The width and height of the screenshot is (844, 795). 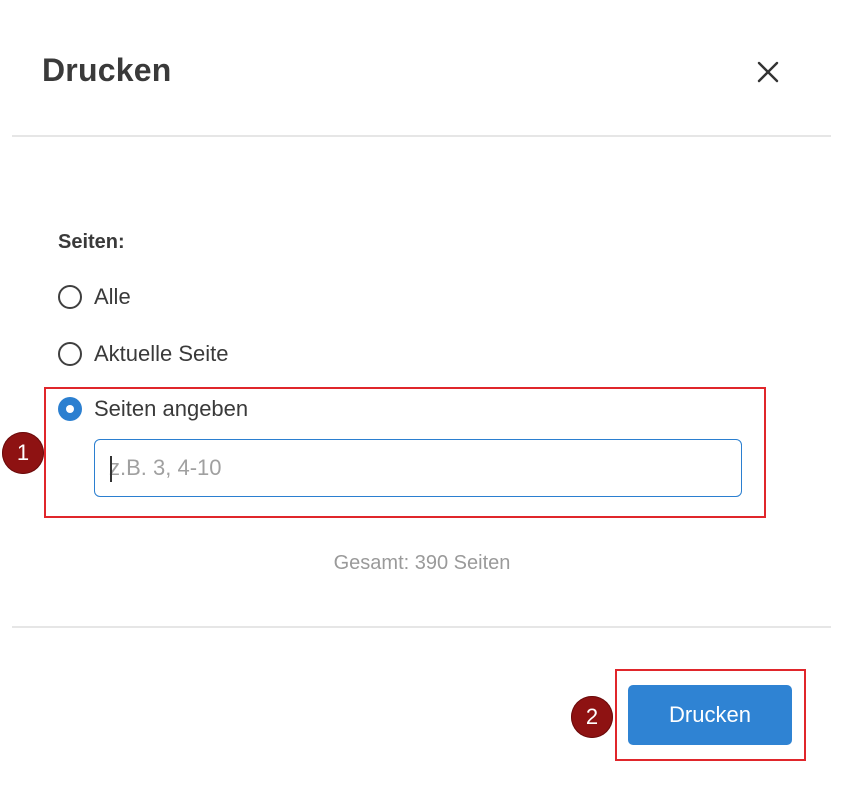 I want to click on radio-button-specify-pages, so click(x=70, y=409).